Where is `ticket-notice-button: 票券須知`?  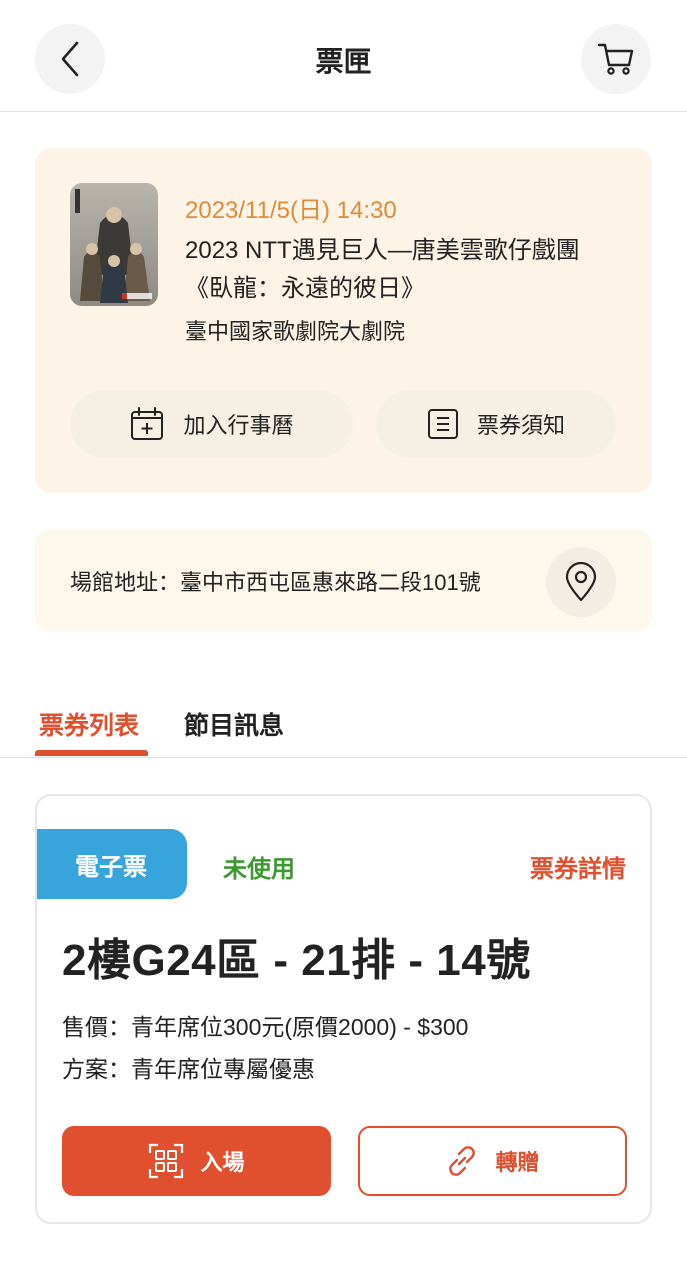
ticket-notice-button: 票券須知 is located at coordinates (496, 424).